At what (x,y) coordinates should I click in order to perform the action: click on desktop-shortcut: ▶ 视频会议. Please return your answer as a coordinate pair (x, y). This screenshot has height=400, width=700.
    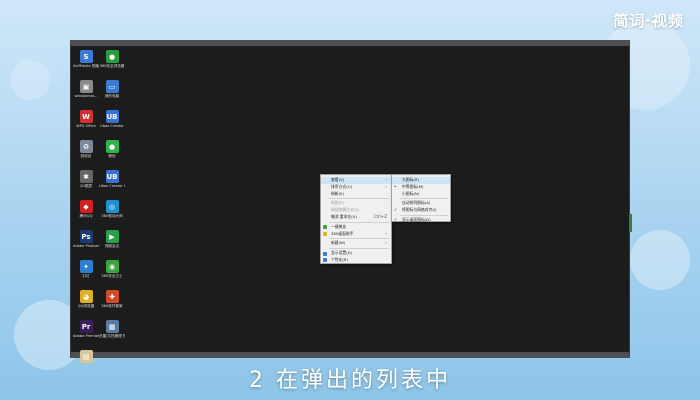
    Looking at the image, I should click on (112, 243).